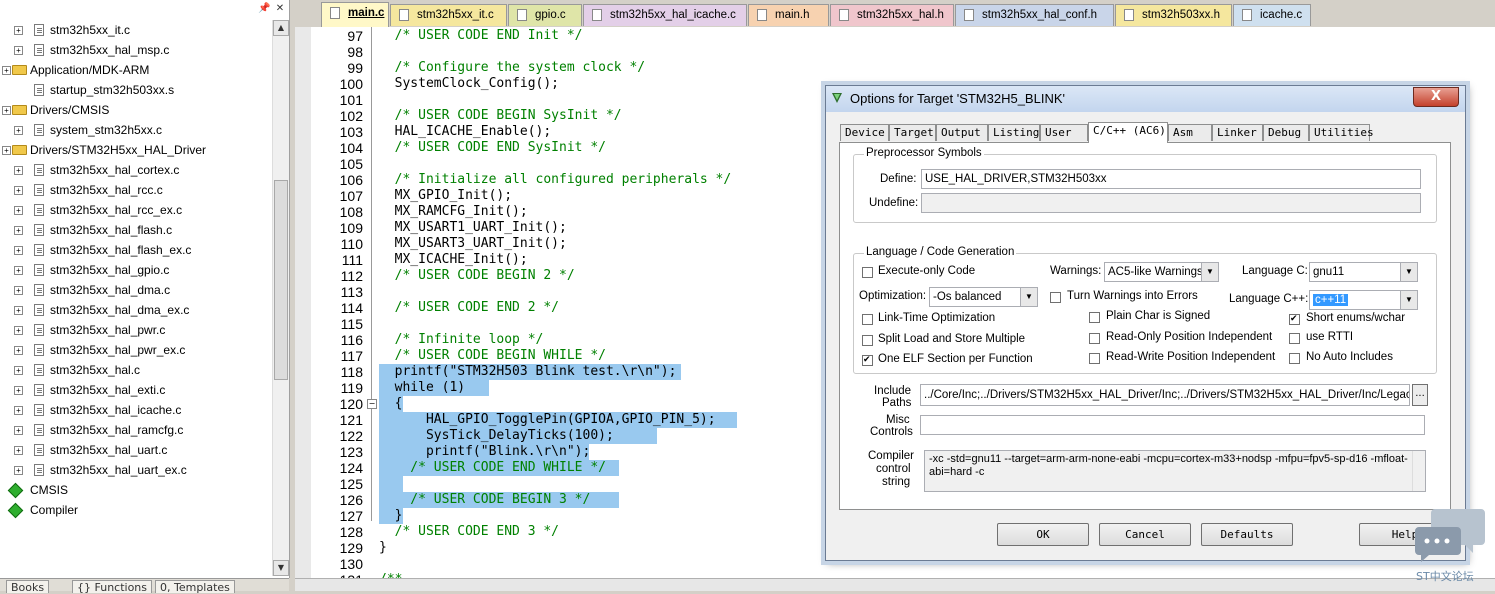 This screenshot has width=1495, height=594. Describe the element at coordinates (983, 297) in the screenshot. I see `optimization-select: -Os balanced ▼` at that location.